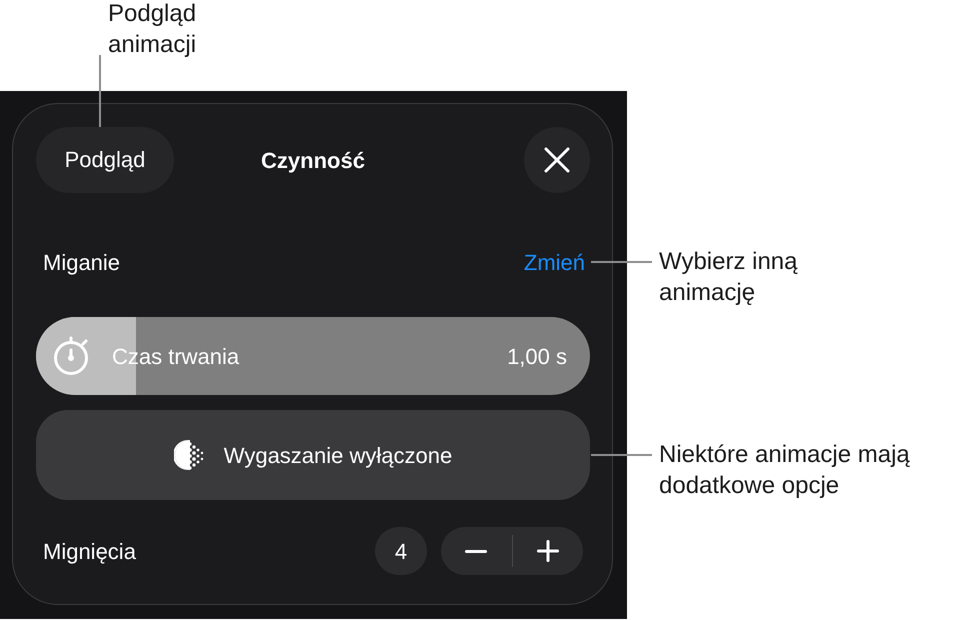 Image resolution: width=976 pixels, height=620 pixels. Describe the element at coordinates (89, 552) in the screenshot. I see `repeats-label: Mignięcia` at that location.